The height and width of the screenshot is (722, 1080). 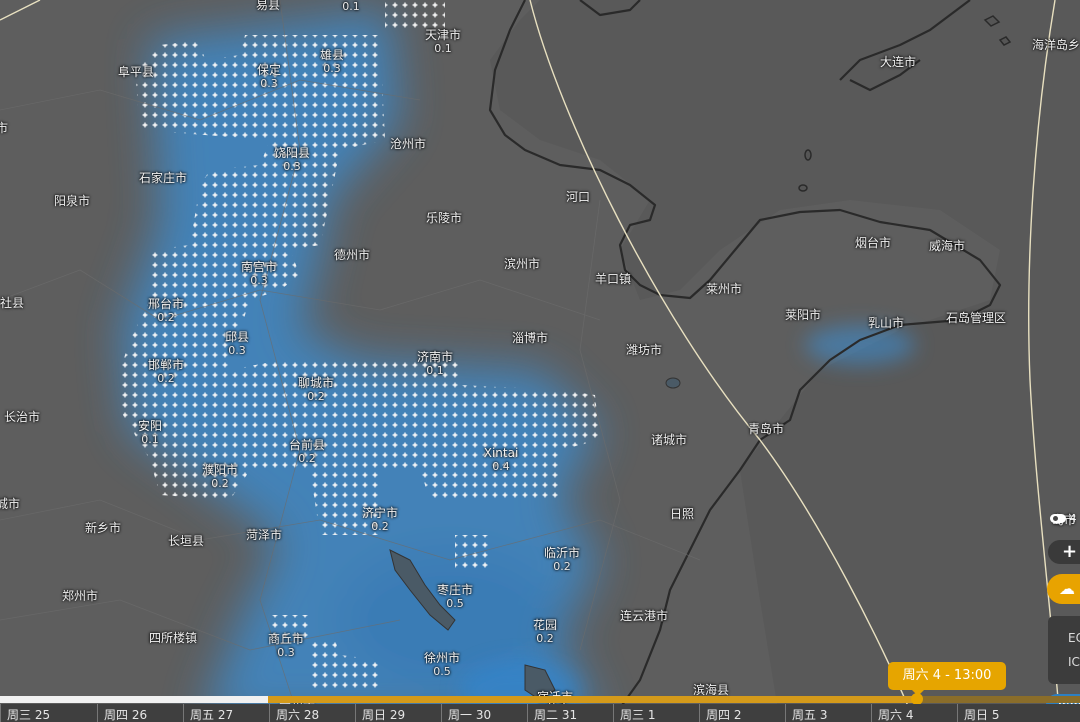 I want to click on city-label: 枣庄市 0.5, so click(x=455, y=597).